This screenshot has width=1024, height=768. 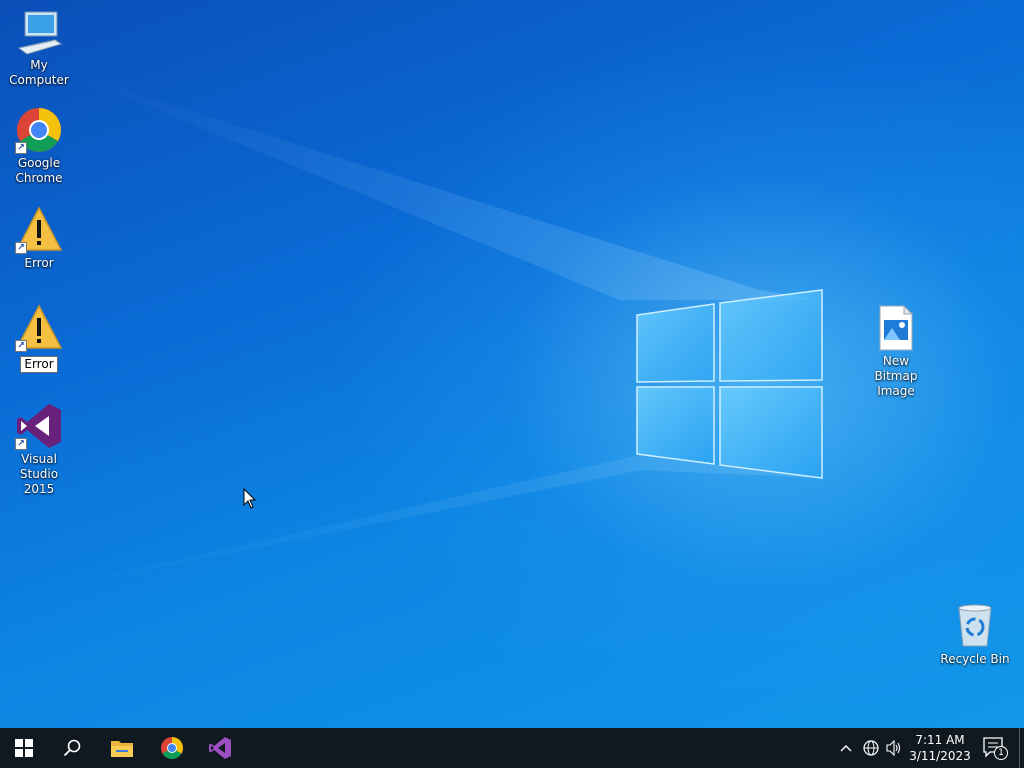 I want to click on chevron-up-icon, so click(x=846, y=748).